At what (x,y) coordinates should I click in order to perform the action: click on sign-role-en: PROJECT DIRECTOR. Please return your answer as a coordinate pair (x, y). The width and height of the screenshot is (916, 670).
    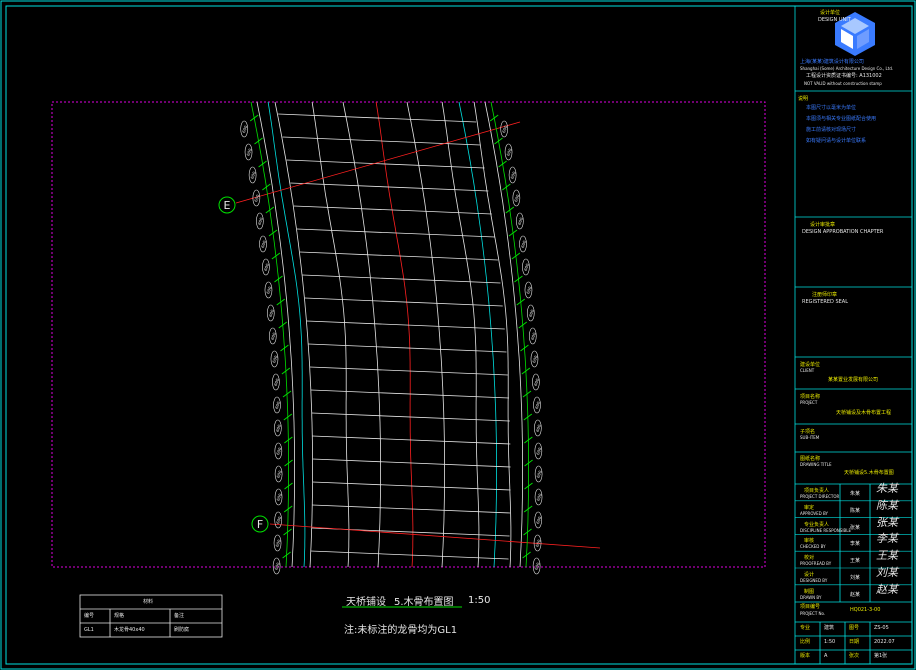
    Looking at the image, I should click on (820, 496).